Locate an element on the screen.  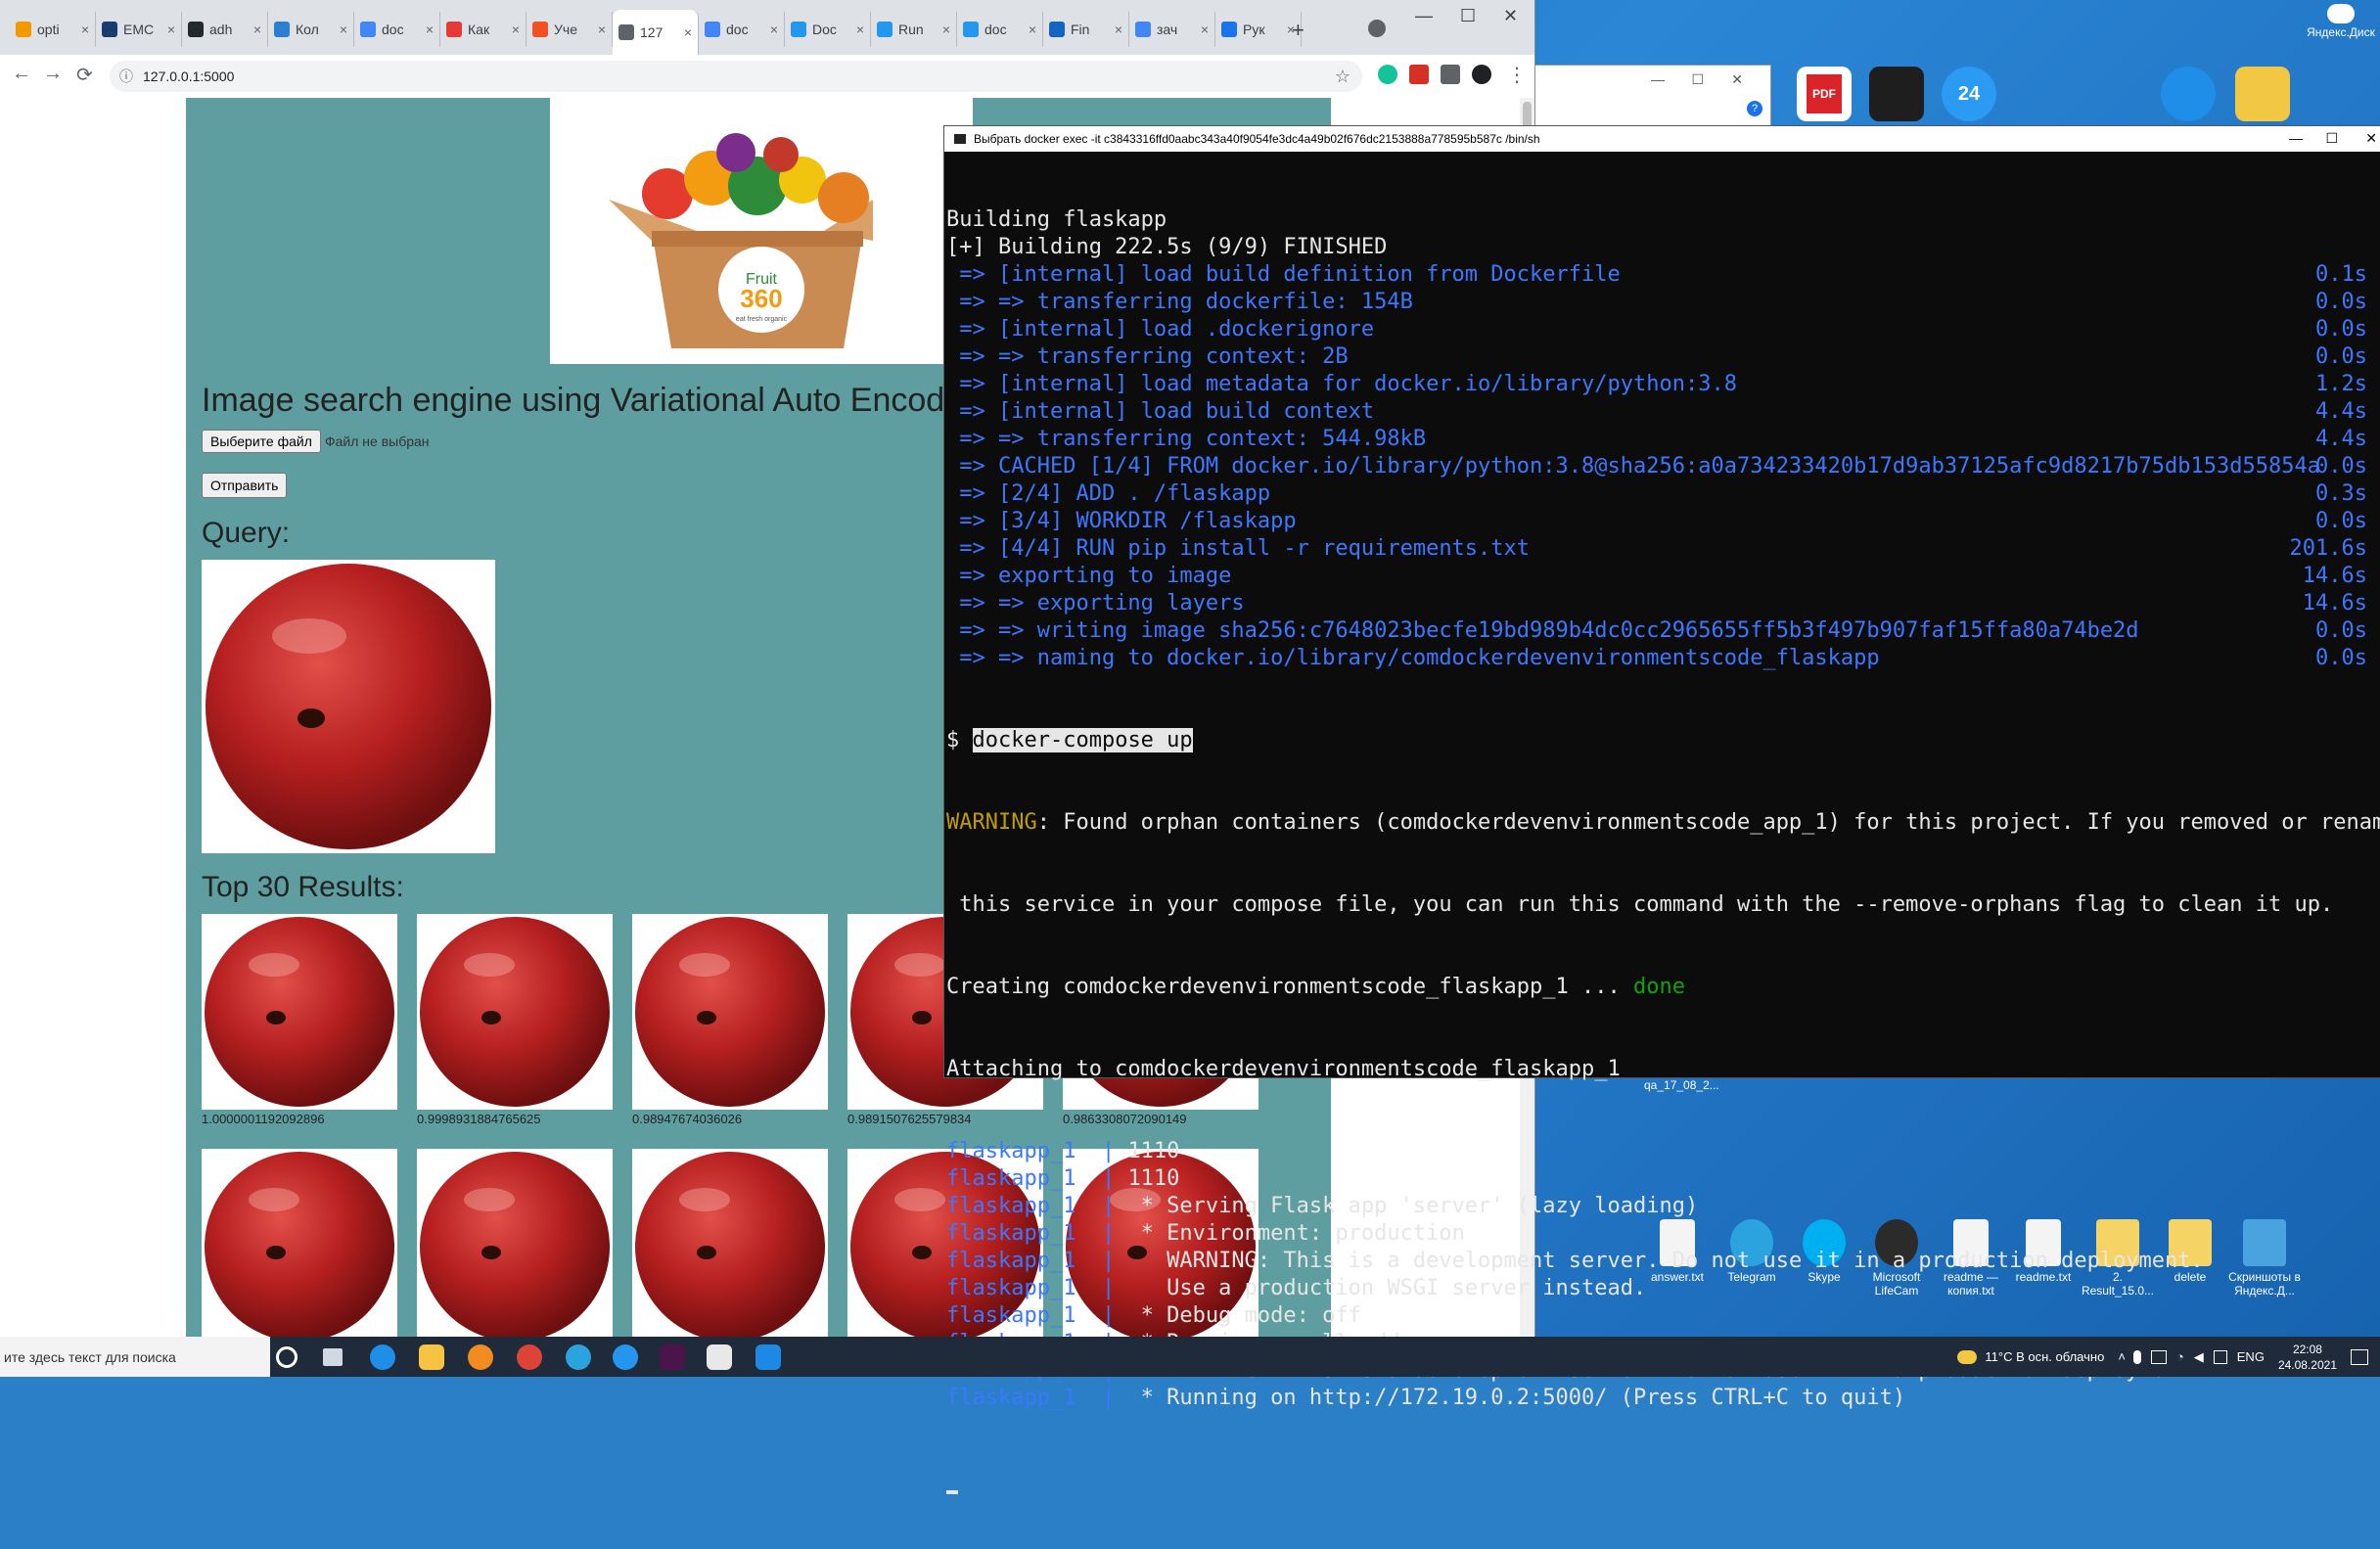
profile-avatar is located at coordinates (1481, 74).